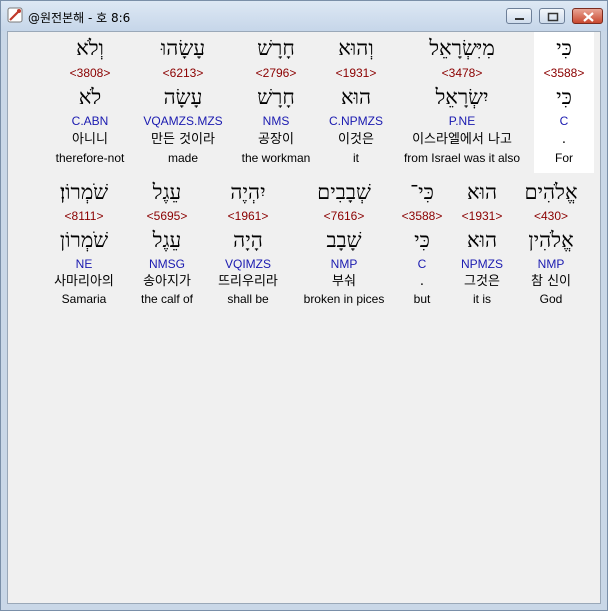  What do you see at coordinates (183, 139) in the screenshot?
I see `korean-gloss: 만든 것이라` at bounding box center [183, 139].